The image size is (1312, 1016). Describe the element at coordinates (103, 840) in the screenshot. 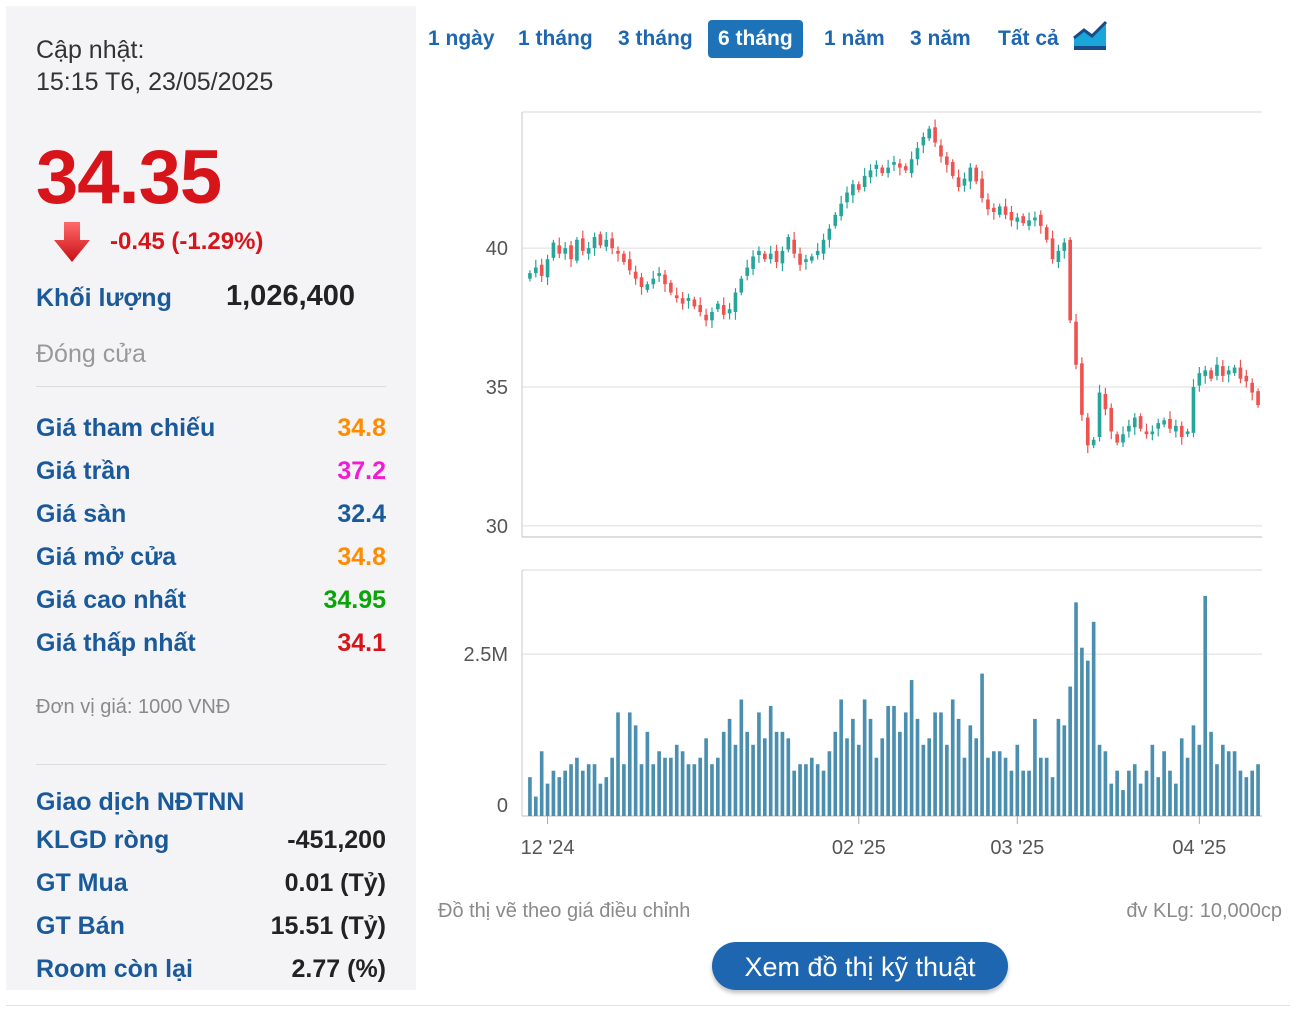

I see `foreign-row-label: KLGD ròng` at that location.